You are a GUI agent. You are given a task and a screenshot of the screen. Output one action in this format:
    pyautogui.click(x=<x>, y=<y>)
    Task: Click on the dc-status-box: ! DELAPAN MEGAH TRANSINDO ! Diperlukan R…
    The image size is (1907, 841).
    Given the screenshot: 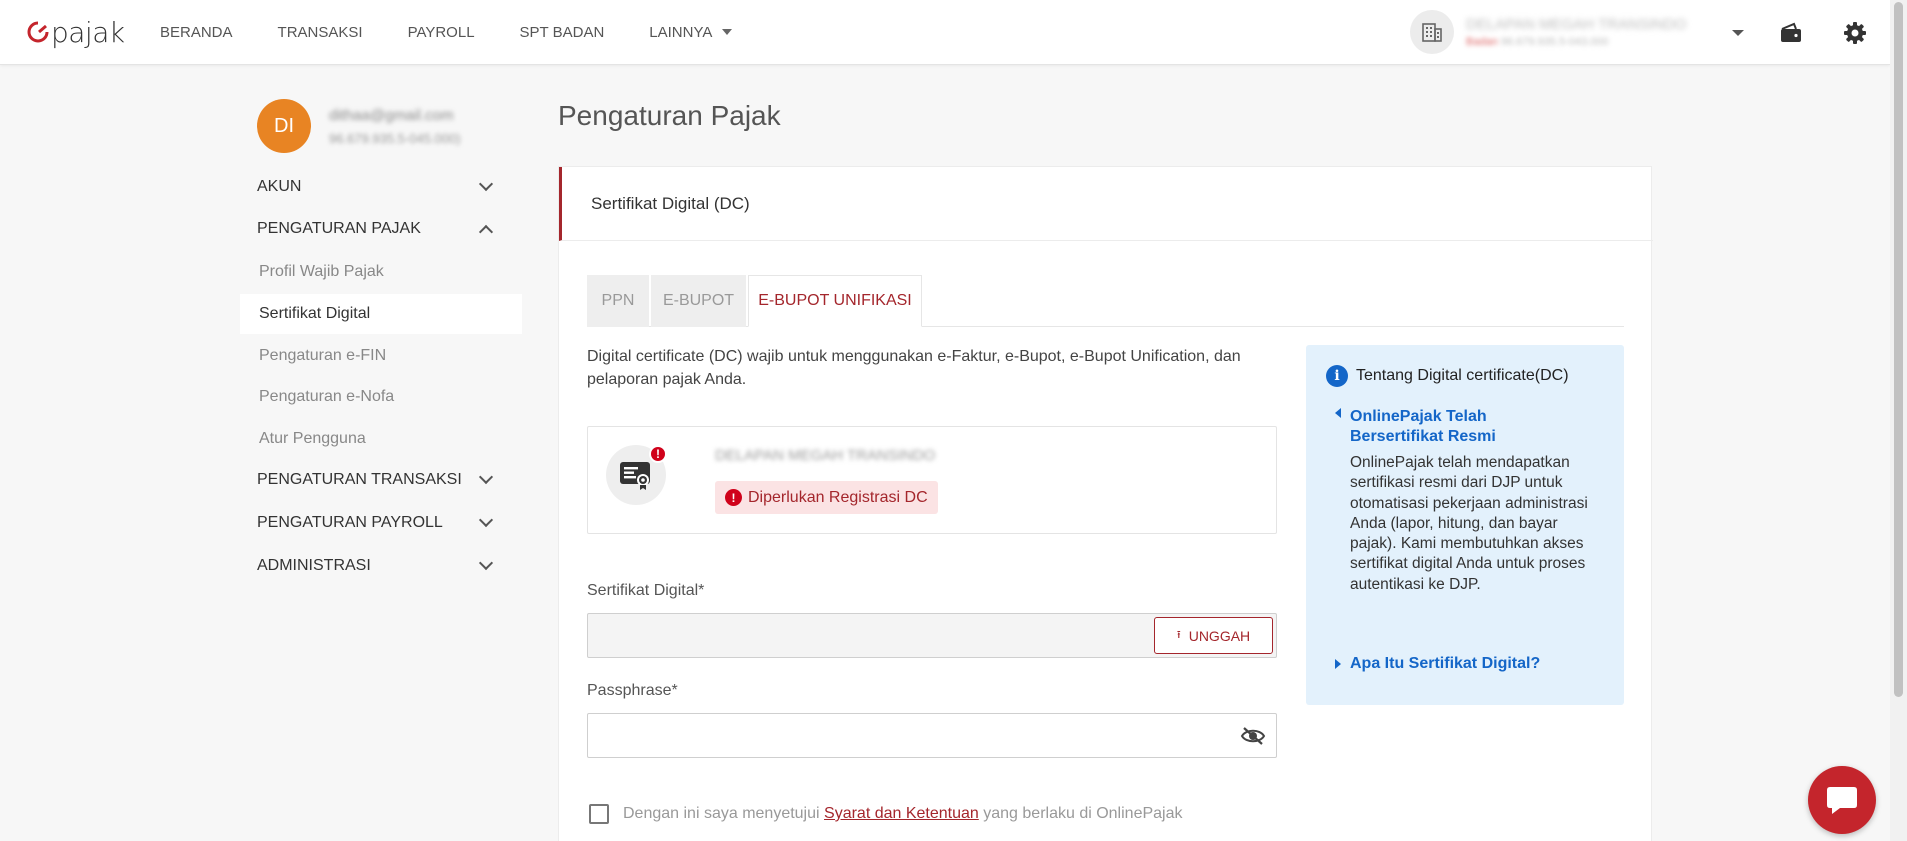 What is the action you would take?
    pyautogui.click(x=932, y=480)
    